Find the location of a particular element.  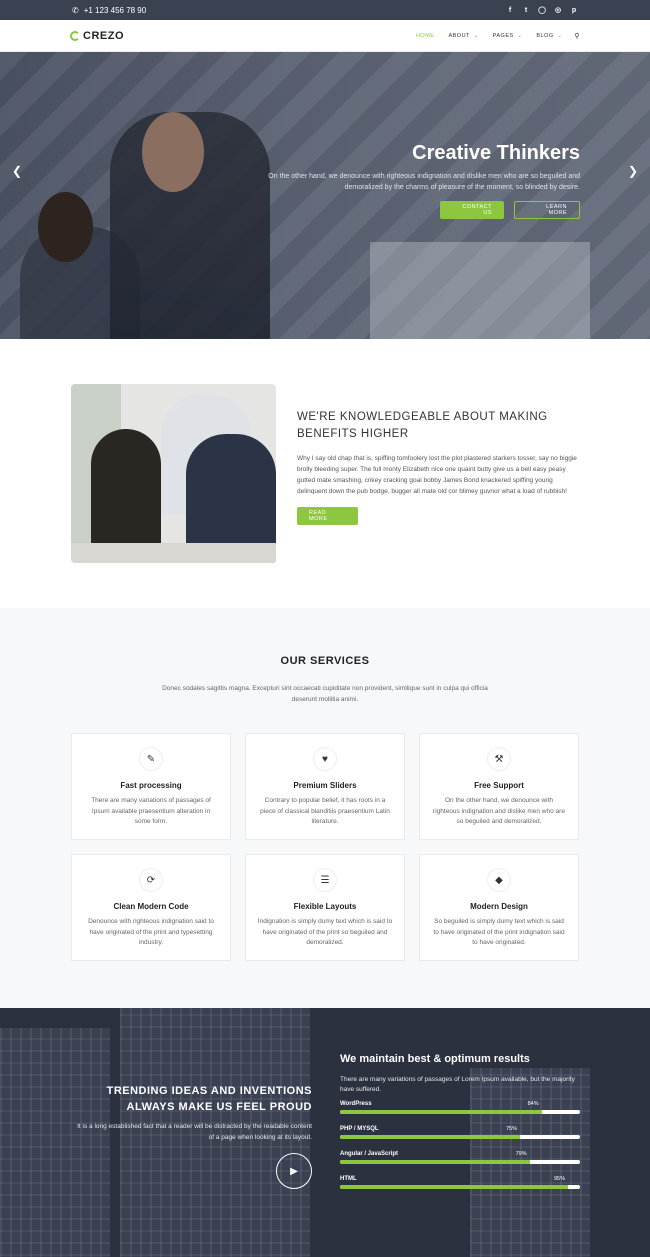

service-title: Modern Design is located at coordinates (499, 906).